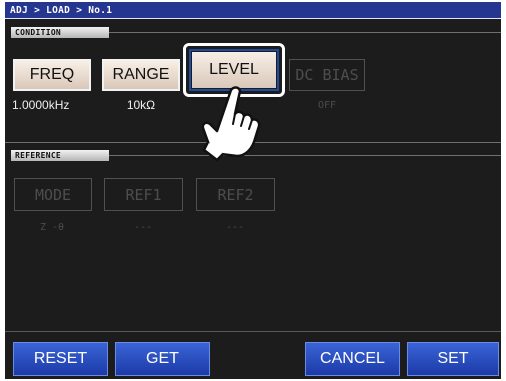 This screenshot has width=506, height=381. I want to click on freq-button: FREQ, so click(52, 75).